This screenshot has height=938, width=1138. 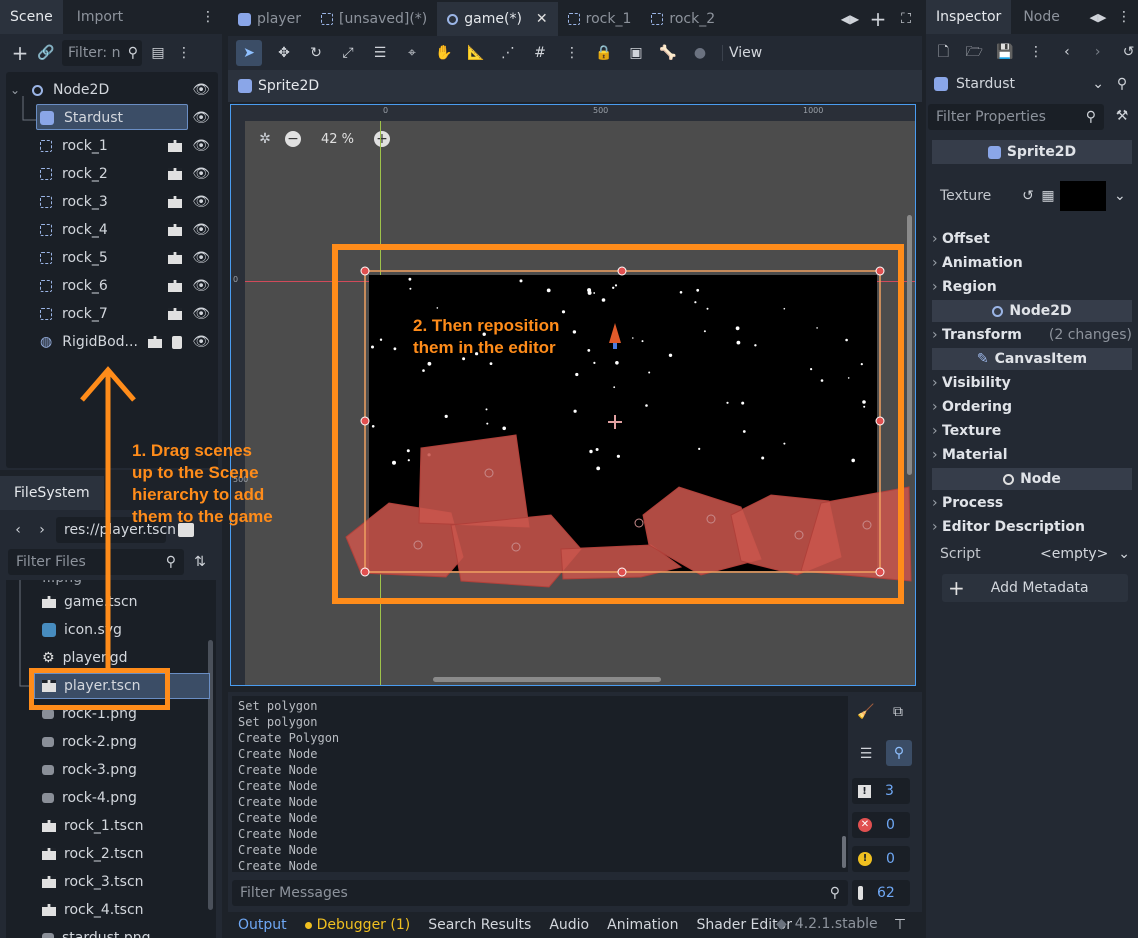 What do you see at coordinates (479, 925) in the screenshot?
I see `bottom-tab: Search Results` at bounding box center [479, 925].